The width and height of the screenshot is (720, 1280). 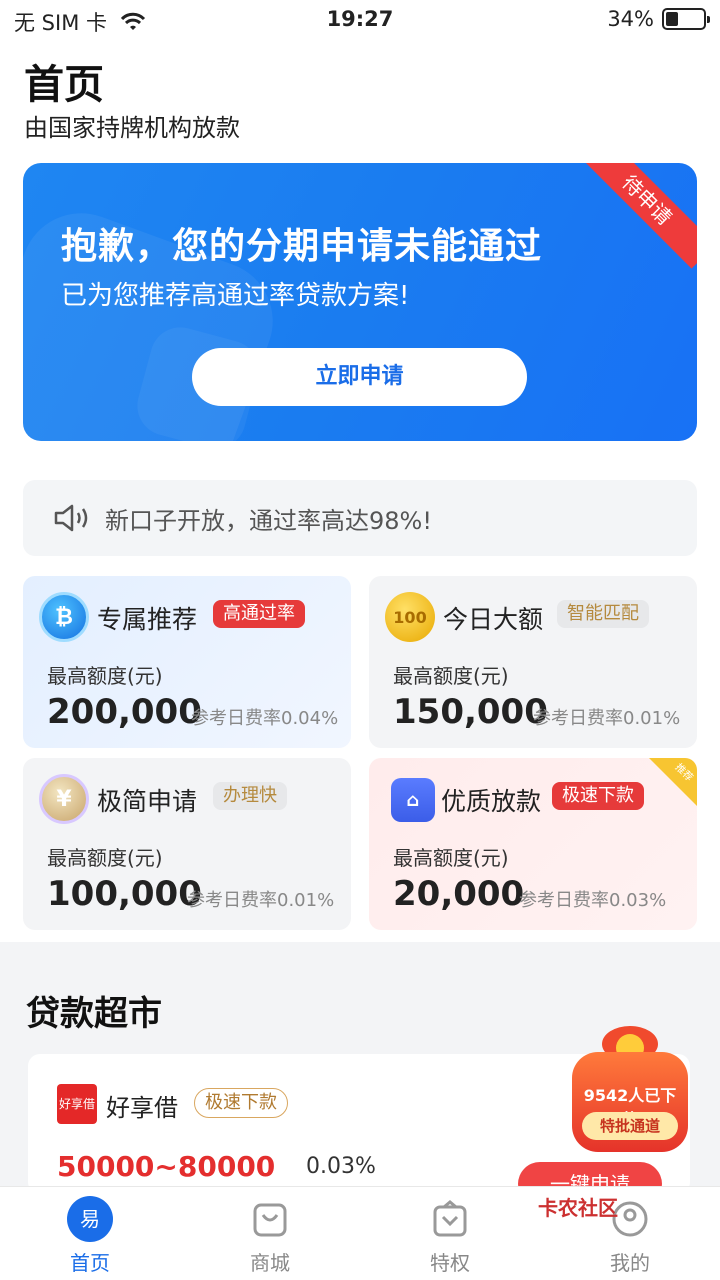 I want to click on card-title: 优质放款, so click(x=491, y=801).